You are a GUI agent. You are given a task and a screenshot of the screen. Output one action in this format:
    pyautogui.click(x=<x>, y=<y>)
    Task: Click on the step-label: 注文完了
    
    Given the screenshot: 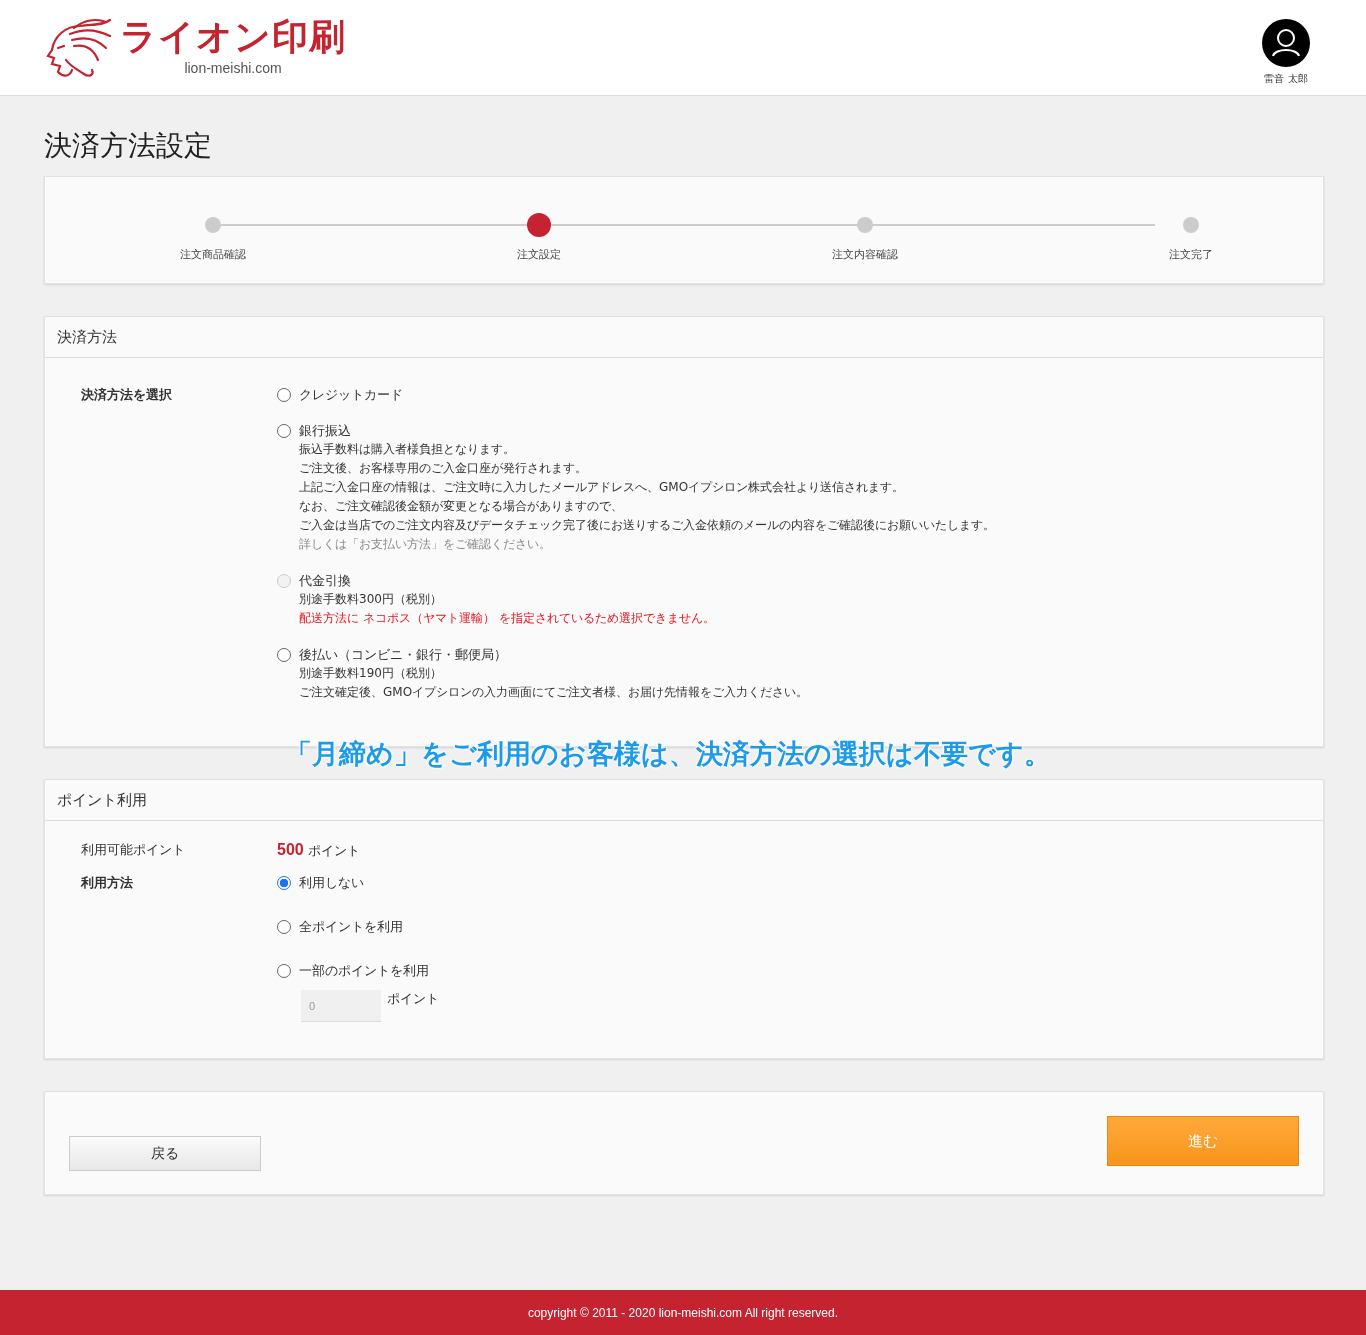 What is the action you would take?
    pyautogui.click(x=1191, y=254)
    